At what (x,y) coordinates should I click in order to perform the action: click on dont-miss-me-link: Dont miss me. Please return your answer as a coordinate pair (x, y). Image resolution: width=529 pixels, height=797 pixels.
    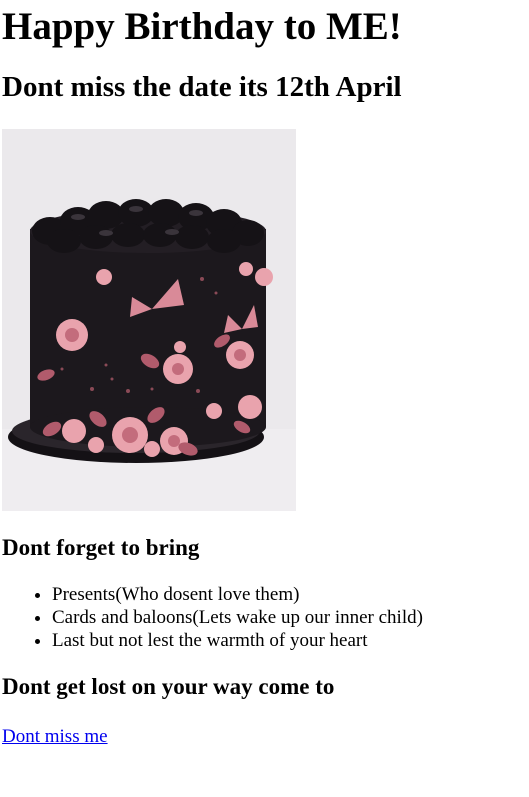
    Looking at the image, I should click on (55, 736).